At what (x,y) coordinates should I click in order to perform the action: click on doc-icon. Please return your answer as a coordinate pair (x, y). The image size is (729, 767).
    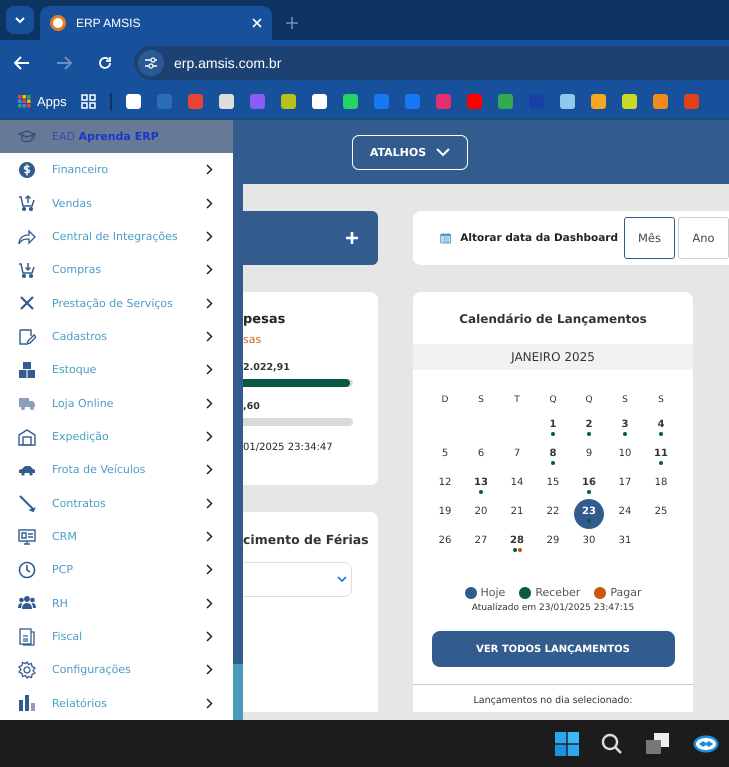
    Looking at the image, I should click on (27, 637).